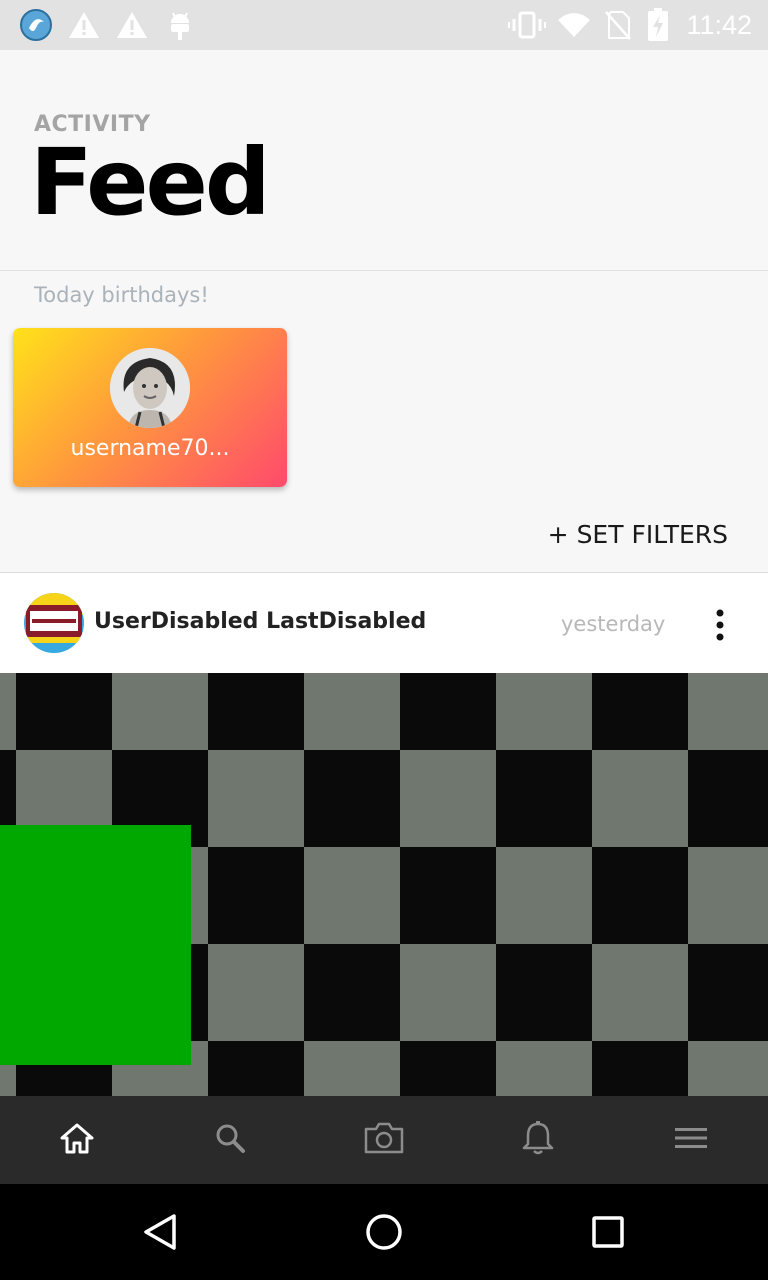 This screenshot has width=768, height=1280. Describe the element at coordinates (150, 182) in the screenshot. I see `page-title: Feed` at that location.